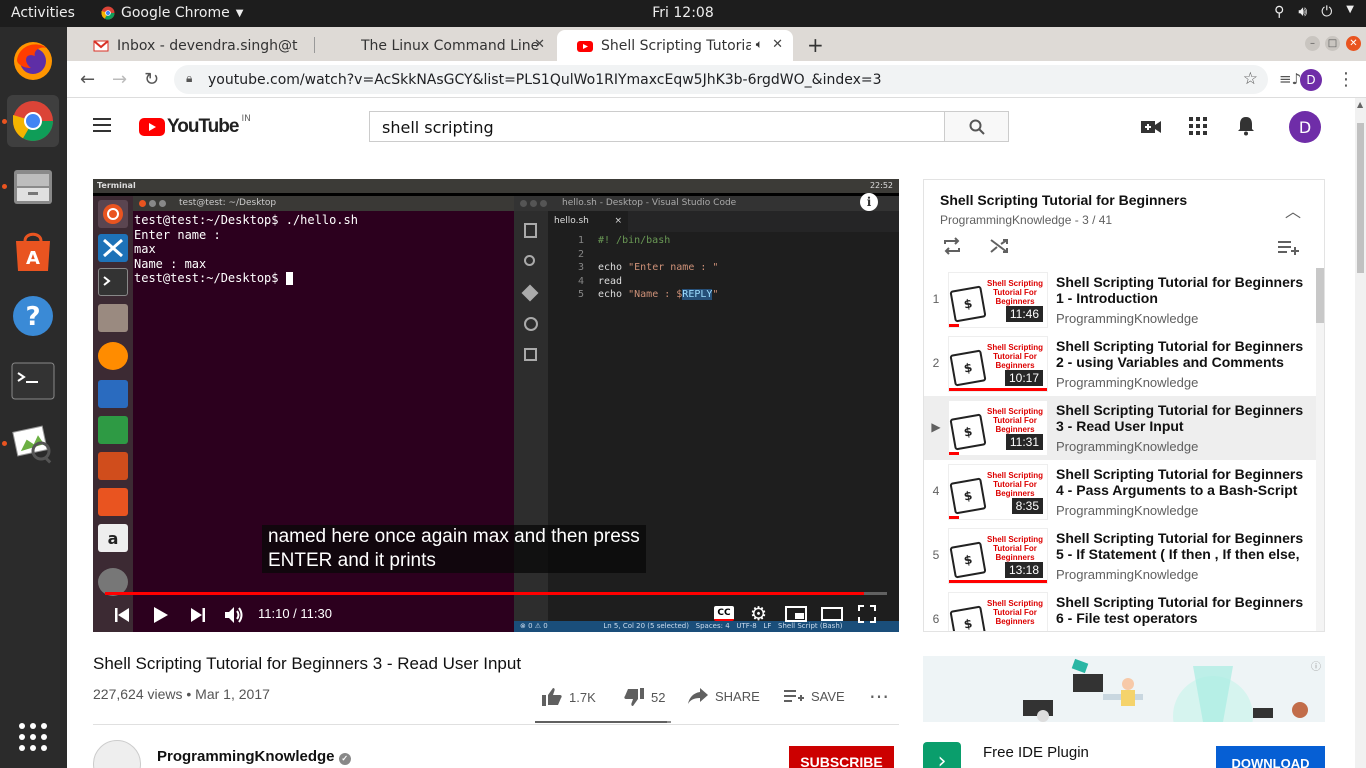 The width and height of the screenshot is (1366, 768). I want to click on back-button: ←, so click(87, 79).